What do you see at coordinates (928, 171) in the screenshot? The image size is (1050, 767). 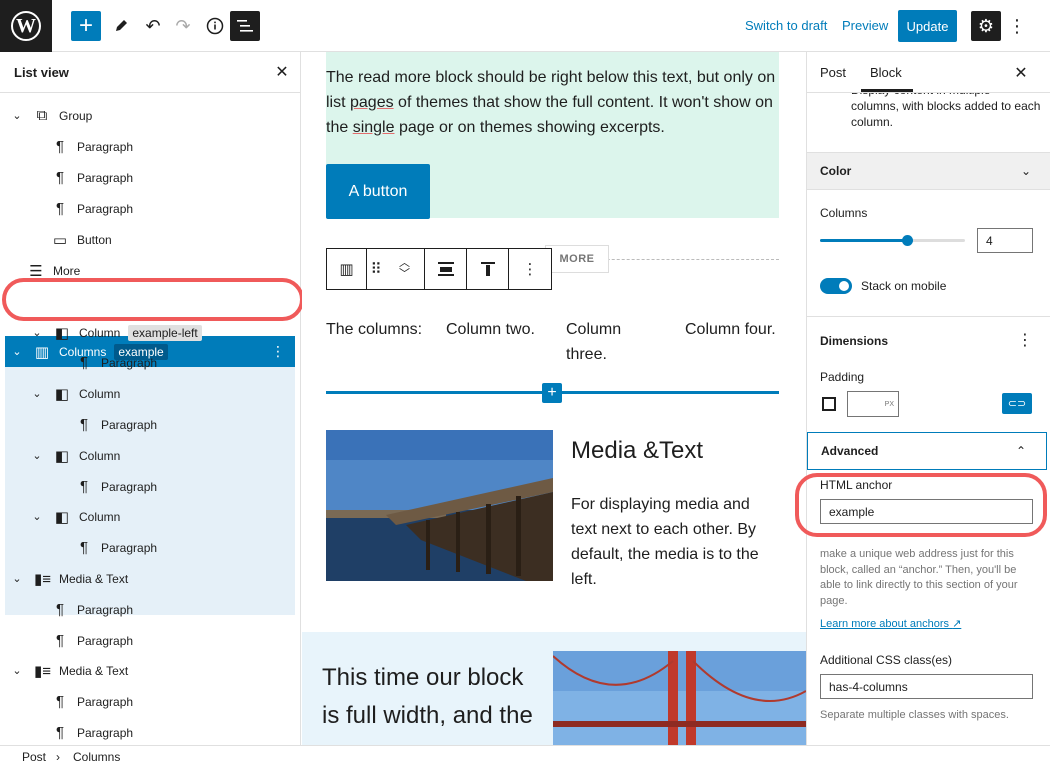 I see `color-panel-toggle: Color ⌄` at bounding box center [928, 171].